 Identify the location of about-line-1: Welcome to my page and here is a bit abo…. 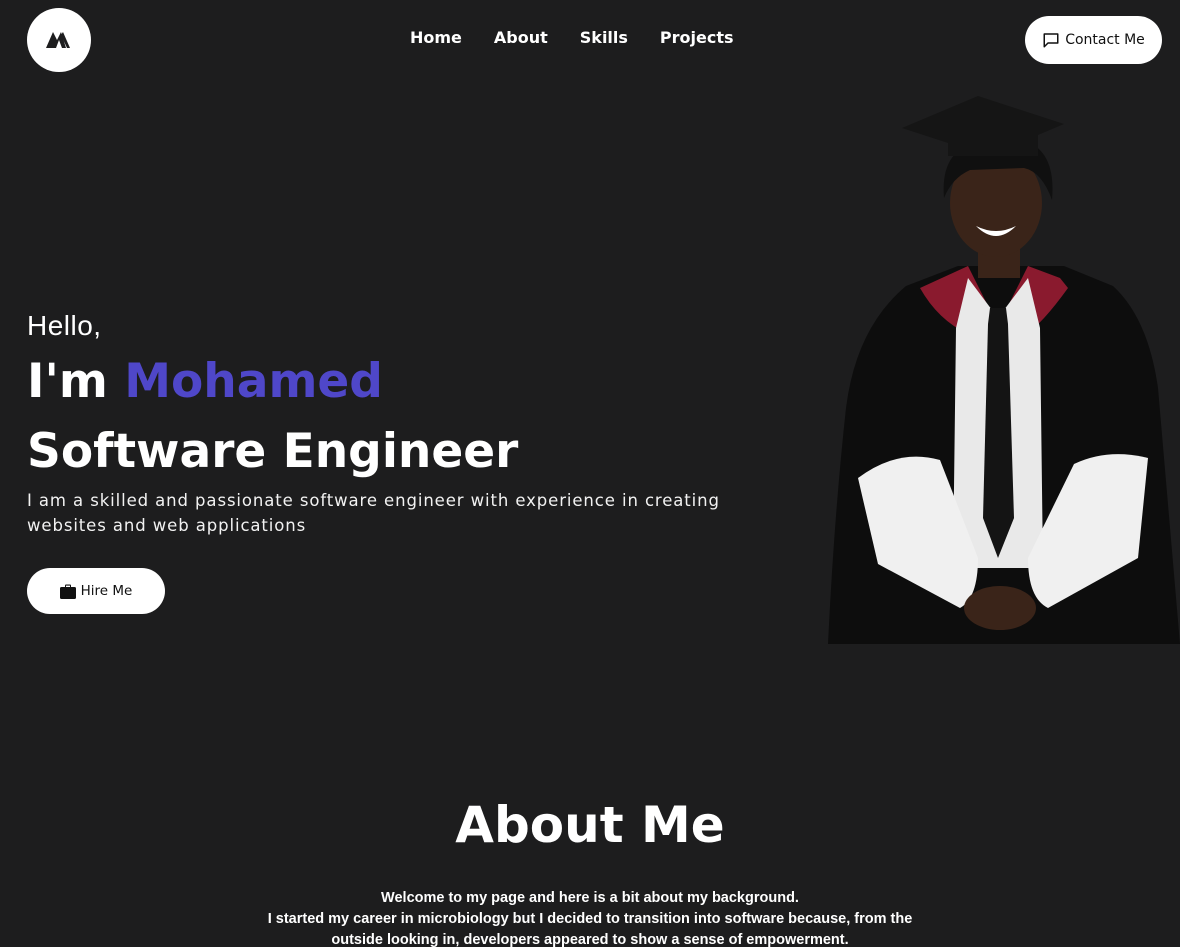
(590, 898).